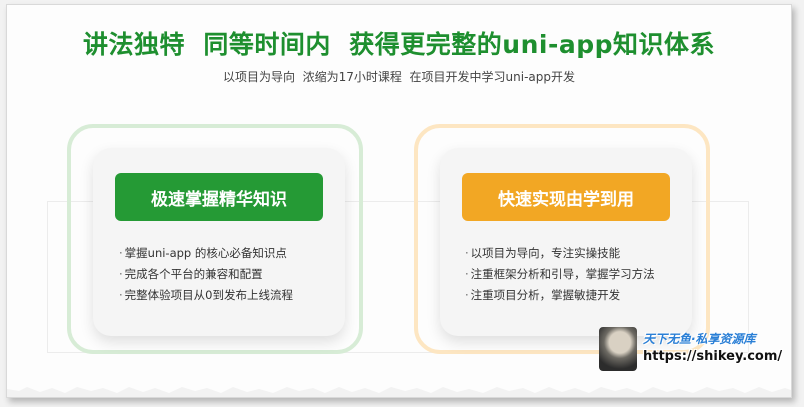 This screenshot has height=407, width=804. Describe the element at coordinates (543, 295) in the screenshot. I see `list-item: · 注重项目分析，掌握敏捷开发` at that location.